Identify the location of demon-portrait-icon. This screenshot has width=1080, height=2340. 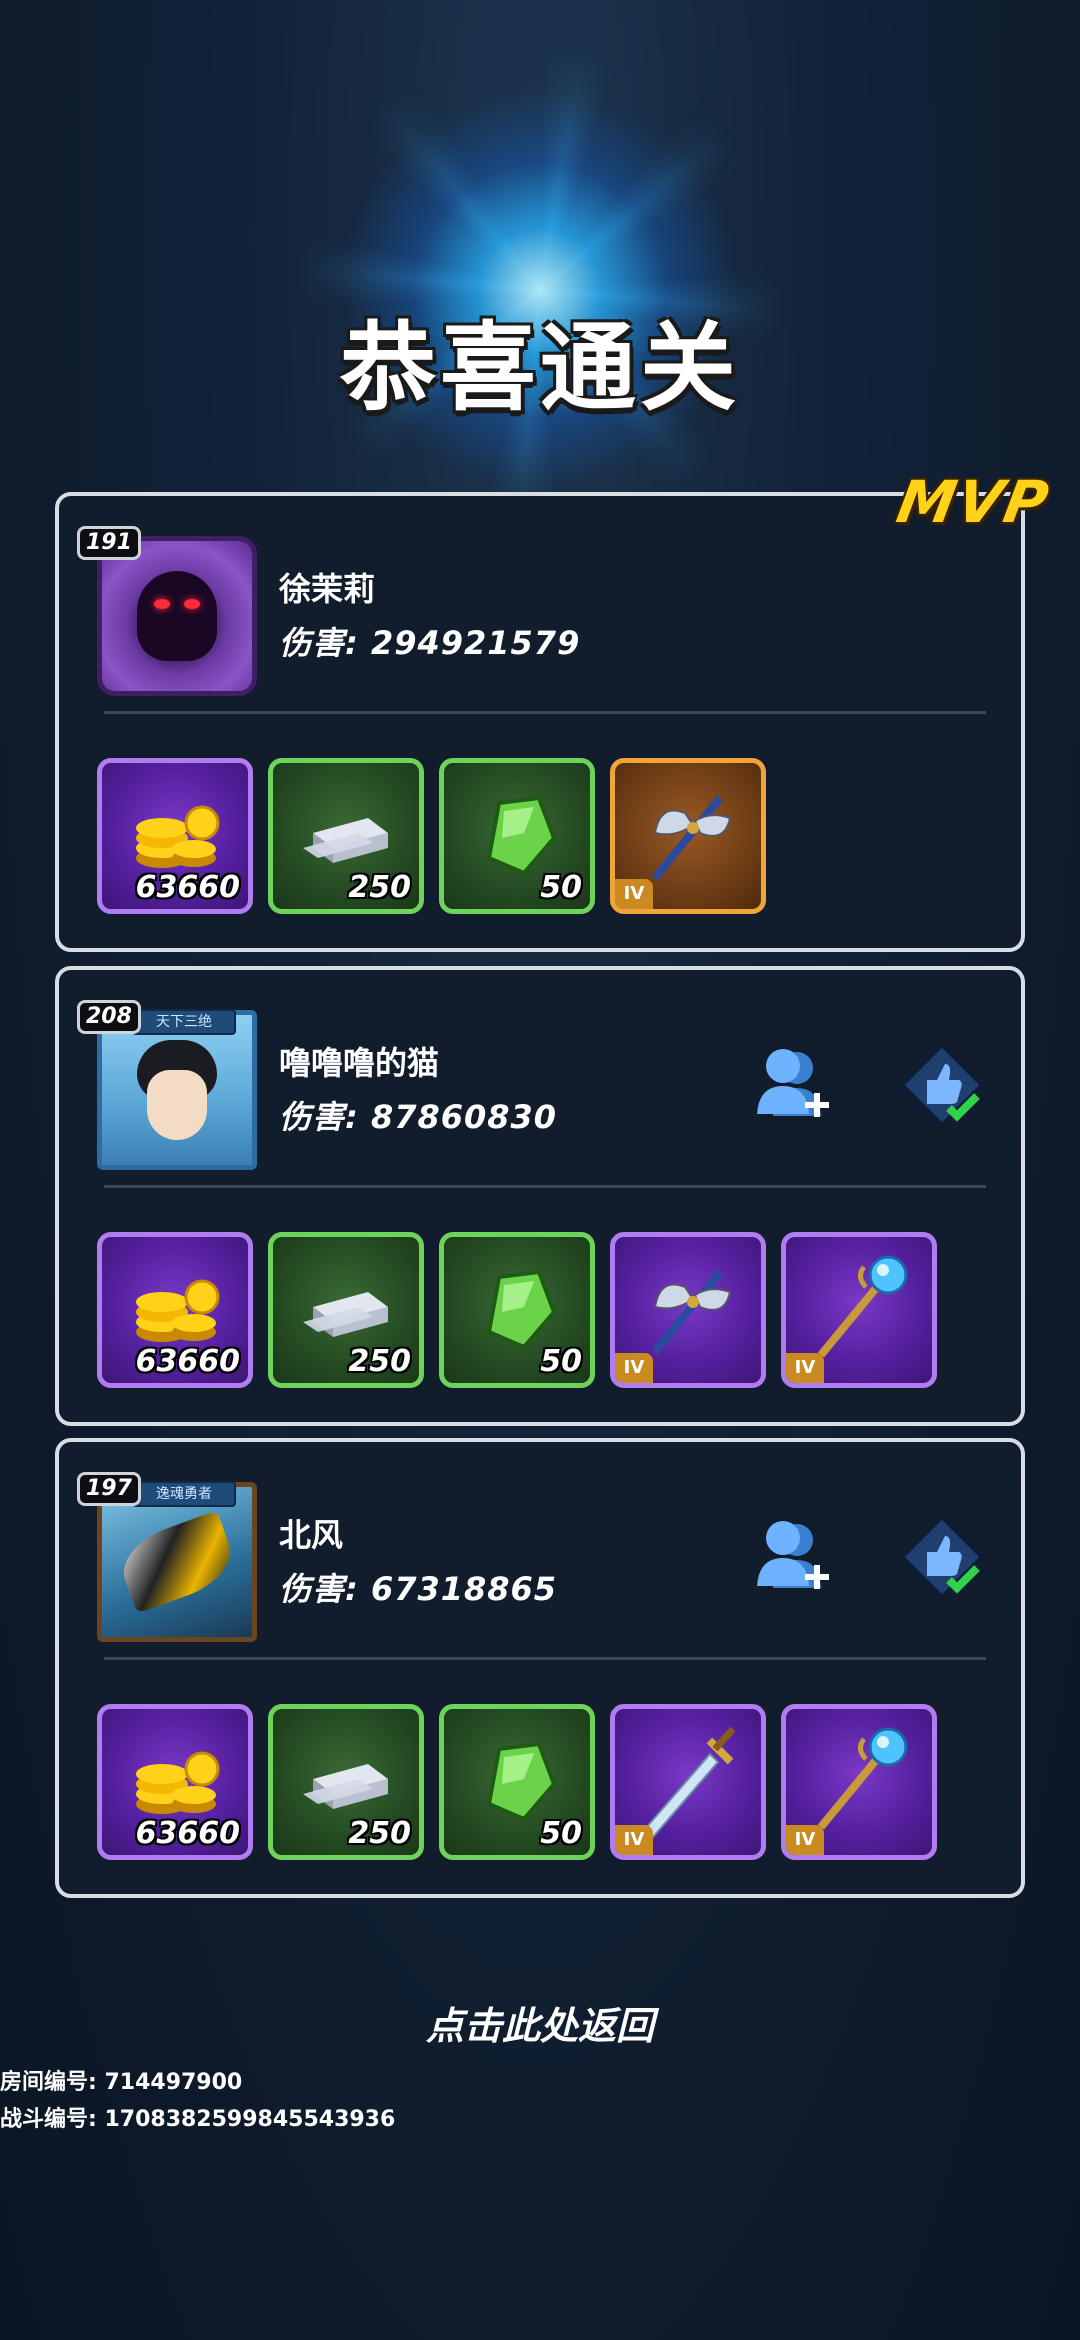
(177, 616).